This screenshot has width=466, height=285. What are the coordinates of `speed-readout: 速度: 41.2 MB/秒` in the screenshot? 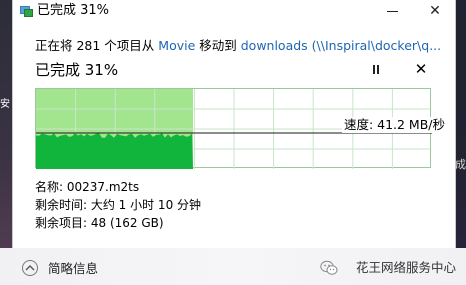 It's located at (394, 125).